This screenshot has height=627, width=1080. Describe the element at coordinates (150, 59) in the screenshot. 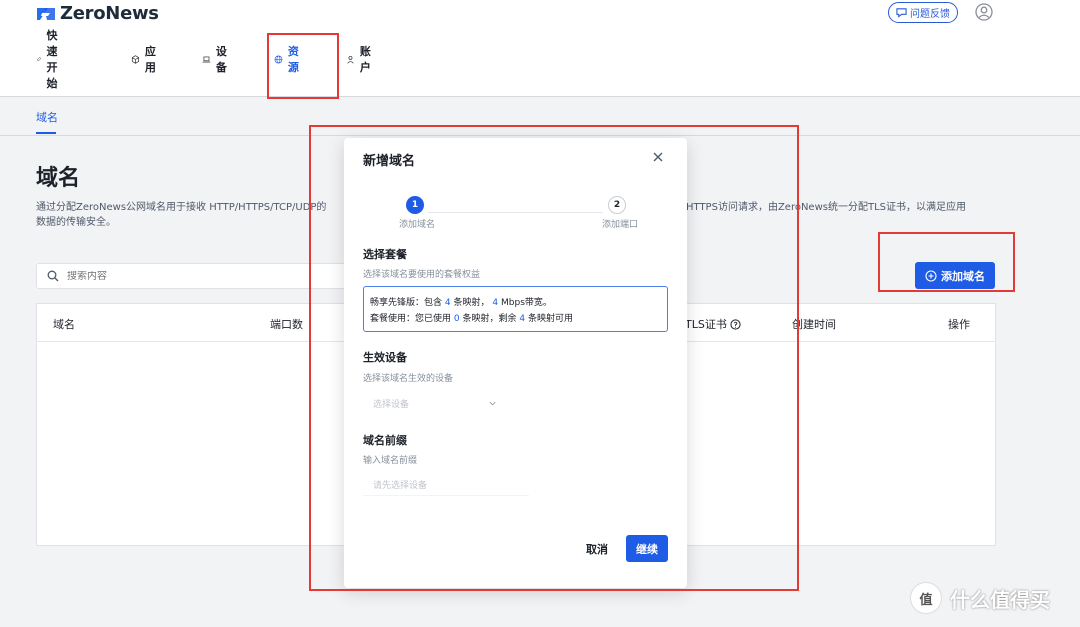

I see `nav-label-apps: 应用` at that location.